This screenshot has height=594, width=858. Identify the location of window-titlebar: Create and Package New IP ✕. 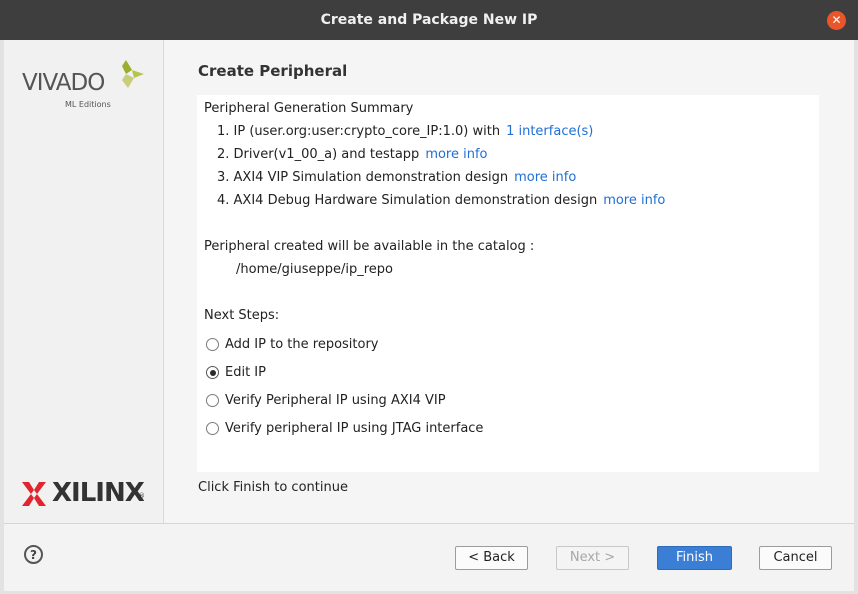
(429, 20).